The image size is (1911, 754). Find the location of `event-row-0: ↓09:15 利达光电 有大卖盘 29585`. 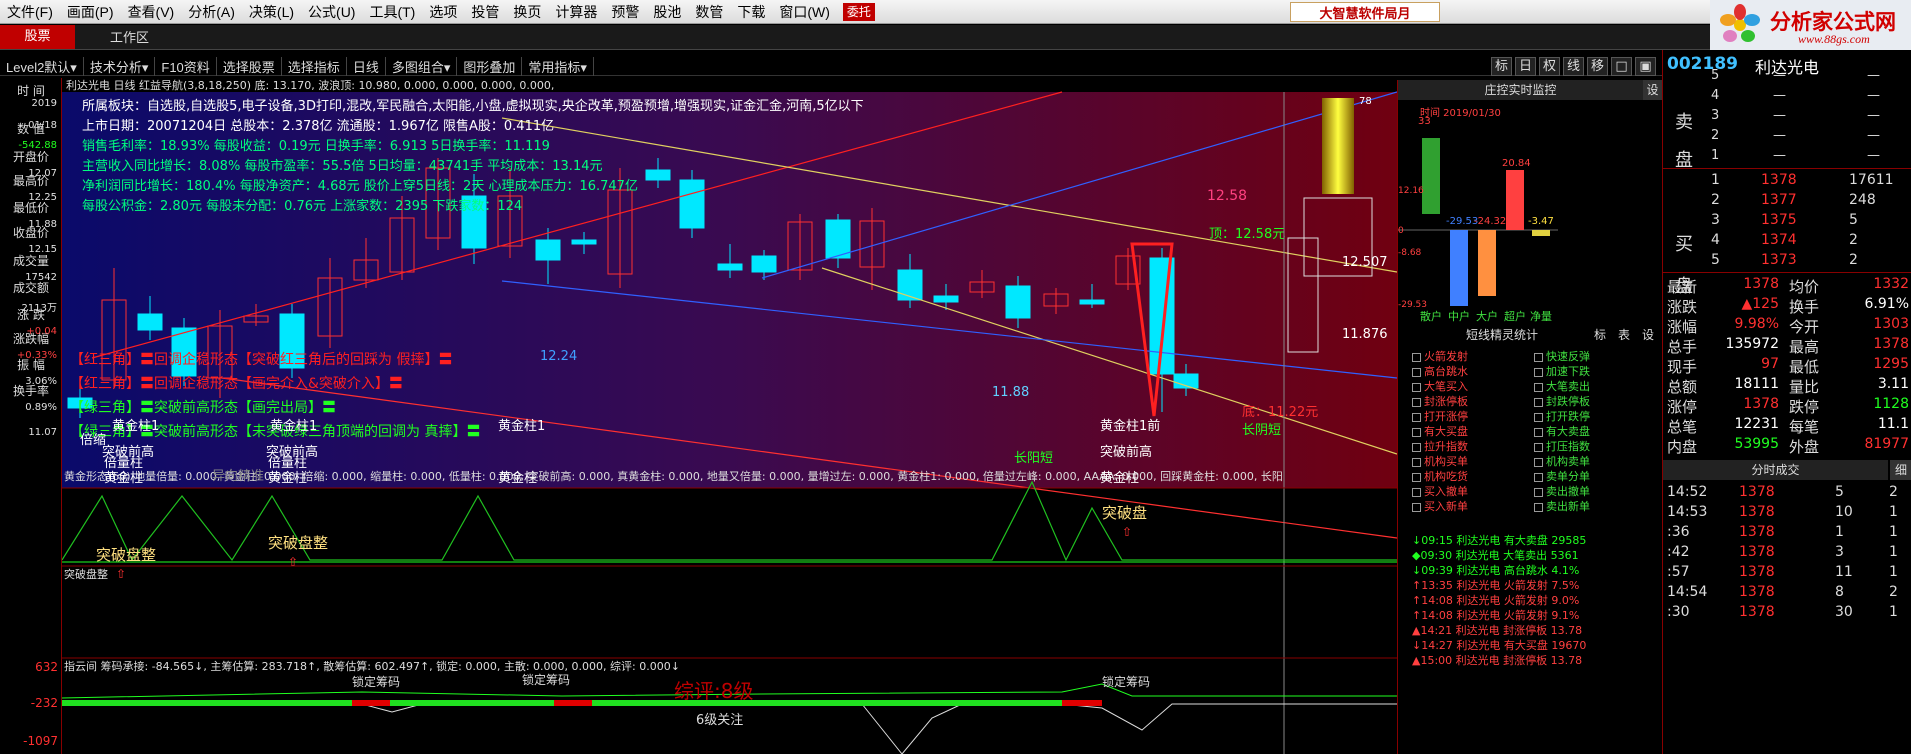

event-row-0: ↓09:15 利达光电 有大卖盘 29585 is located at coordinates (1499, 540).